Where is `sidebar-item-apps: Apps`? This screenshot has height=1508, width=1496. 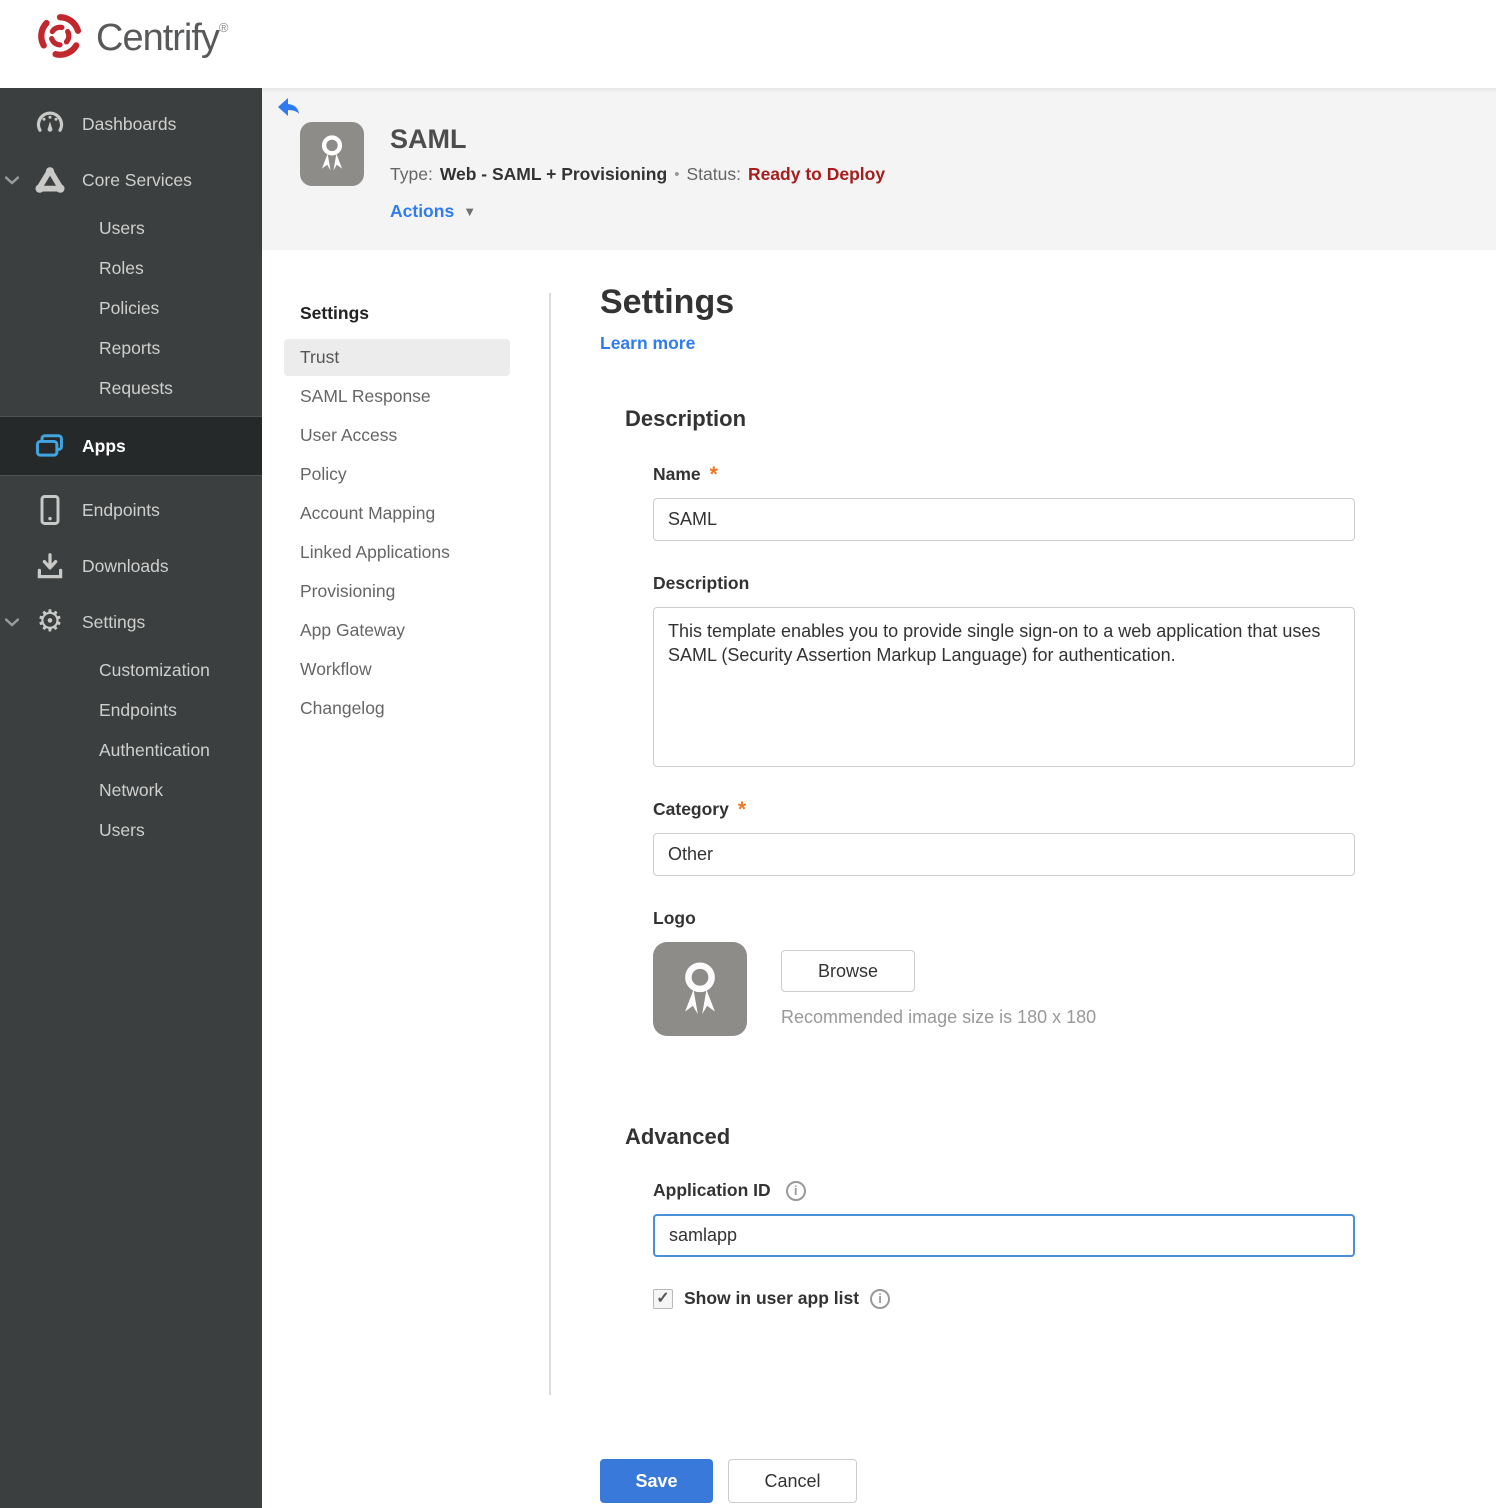 sidebar-item-apps: Apps is located at coordinates (131, 446).